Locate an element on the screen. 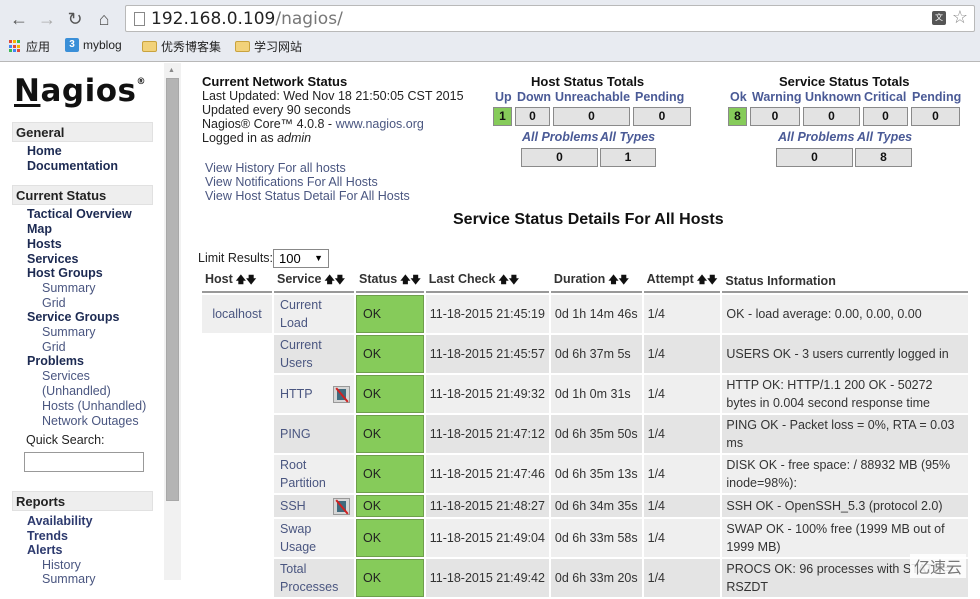 This screenshot has width=980, height=599. view-host-status-link: View Host Status Detail For All Hosts is located at coordinates (307, 196).